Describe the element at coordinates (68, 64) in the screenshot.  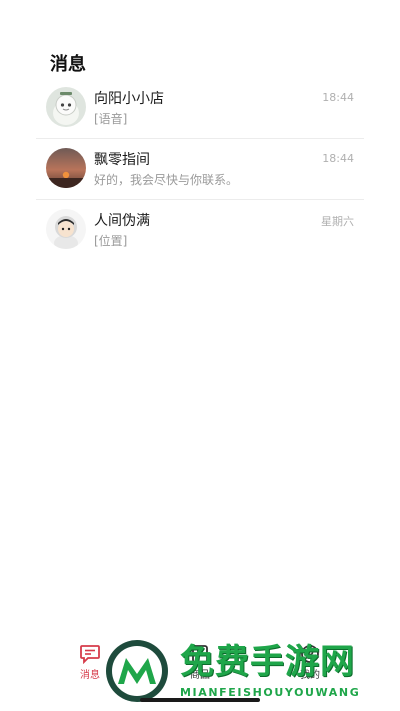
I see `page-title: 消息` at that location.